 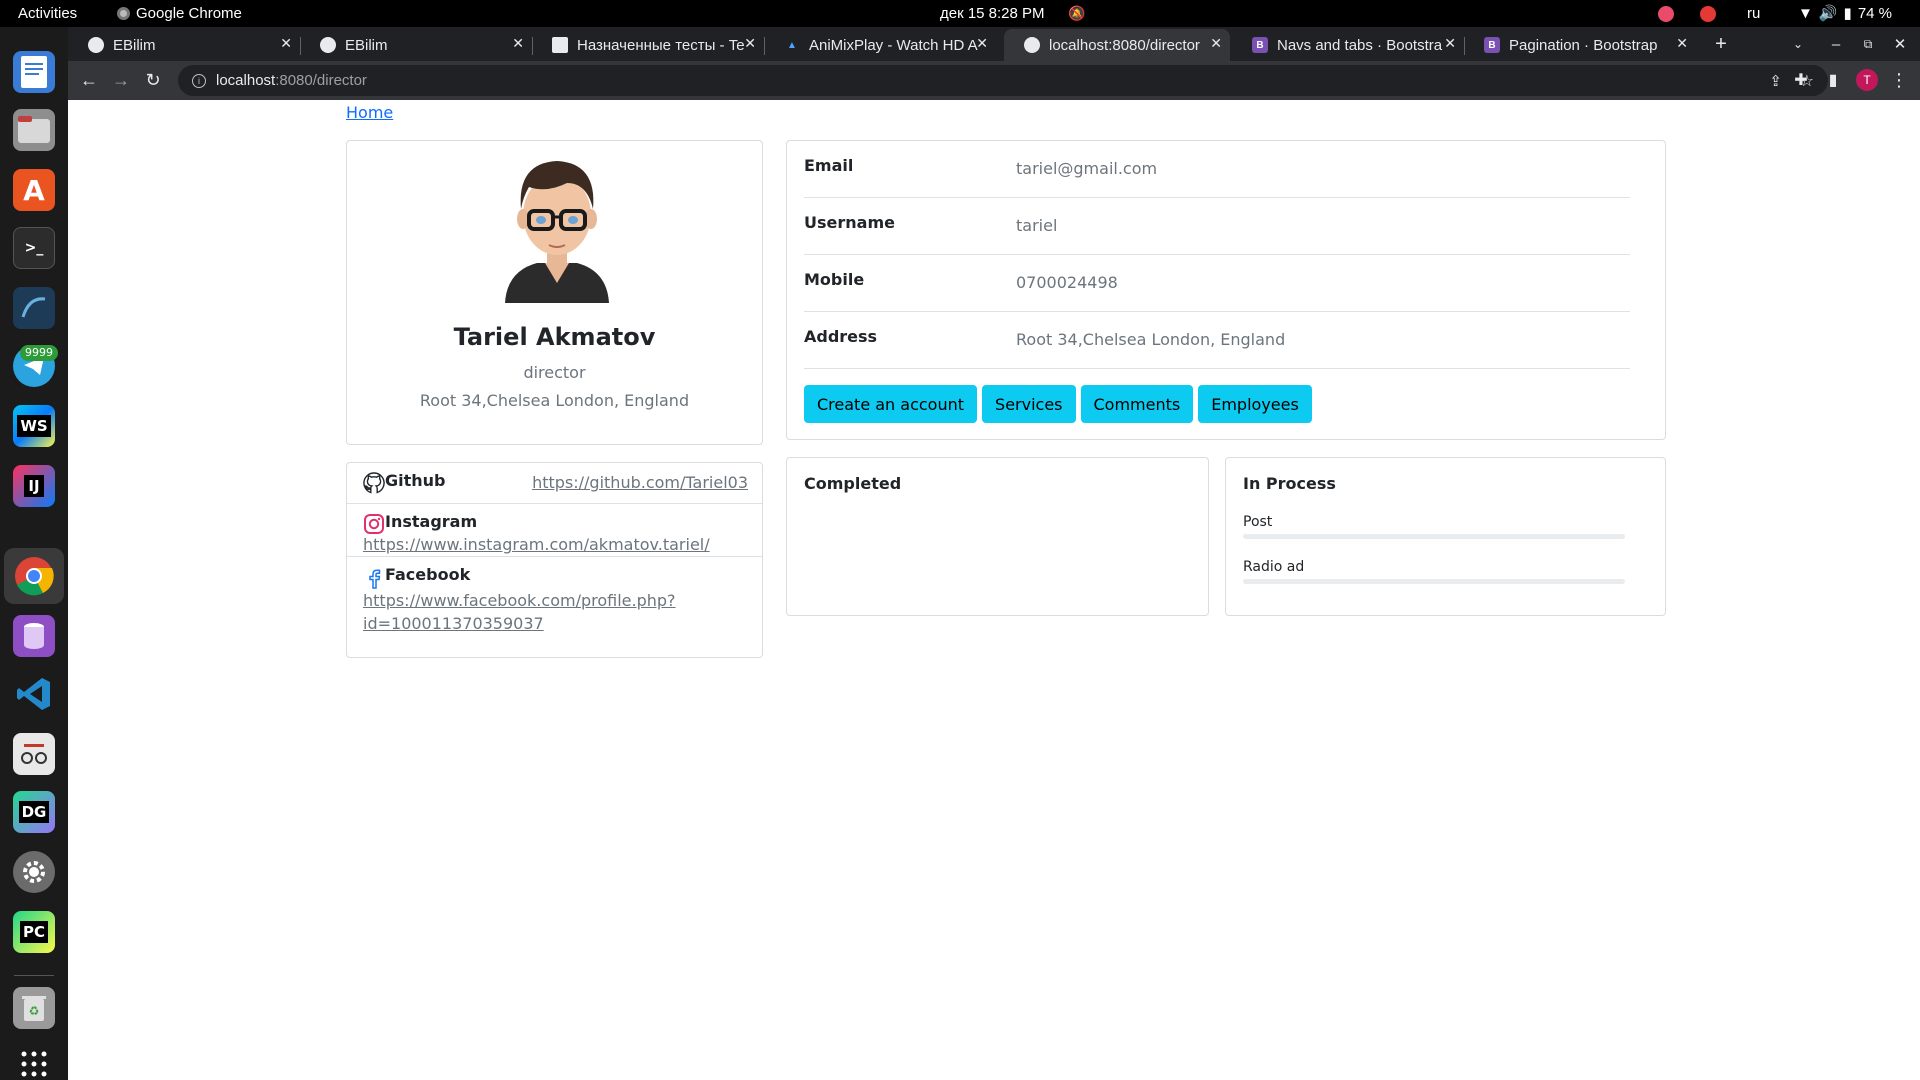 I want to click on activities-button: Activities, so click(x=47, y=13).